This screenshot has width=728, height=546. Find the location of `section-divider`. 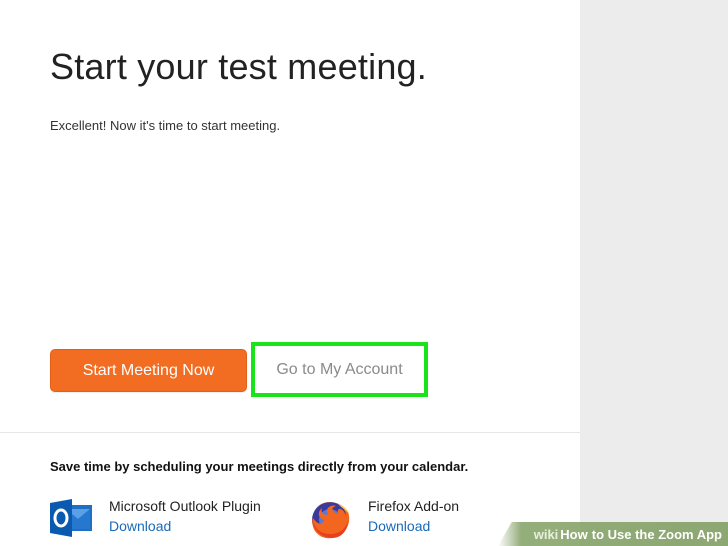

section-divider is located at coordinates (290, 432).